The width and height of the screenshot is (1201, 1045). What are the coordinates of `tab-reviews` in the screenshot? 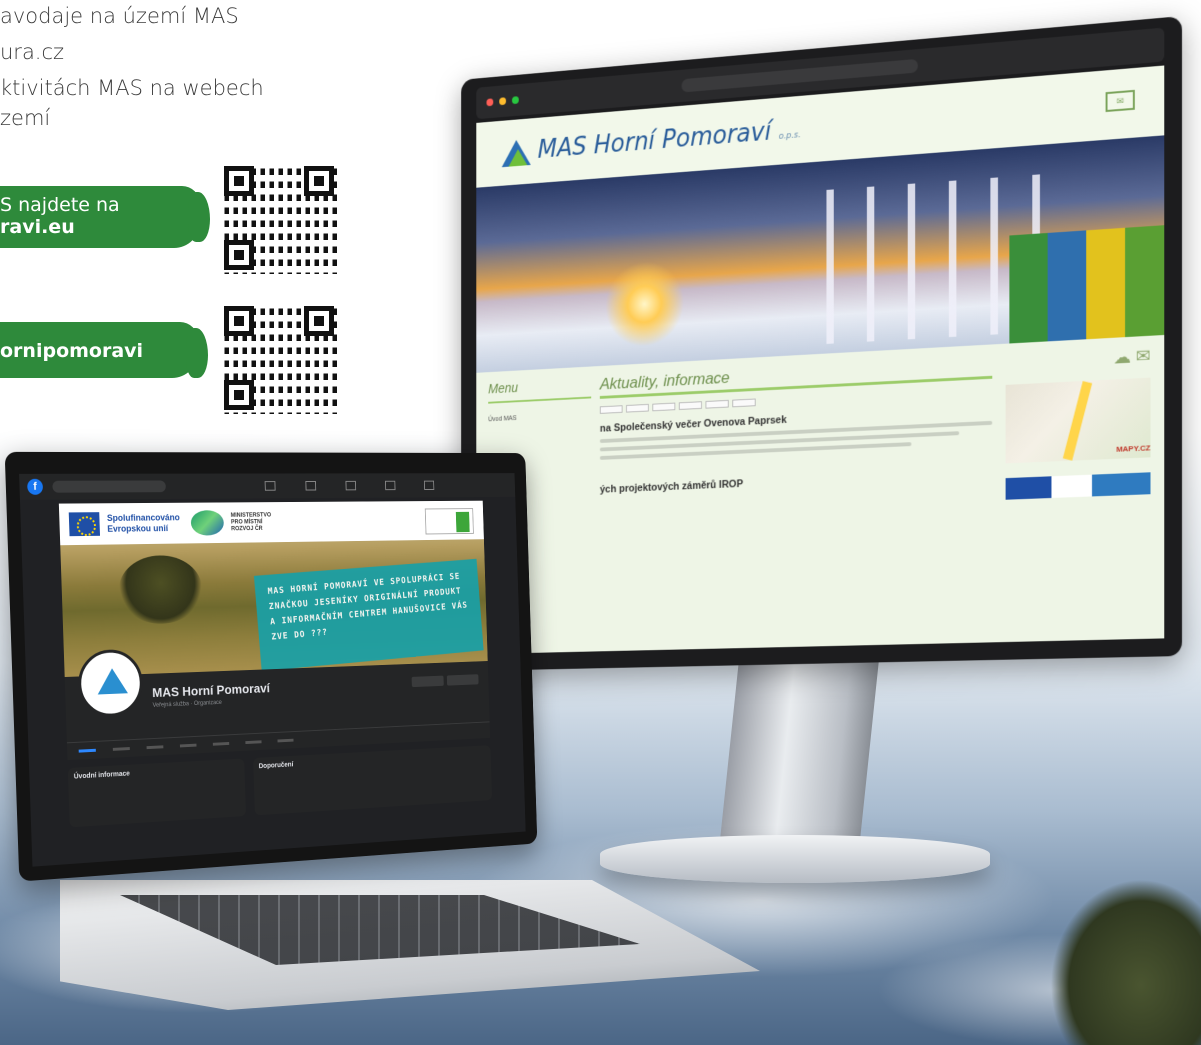 It's located at (188, 745).